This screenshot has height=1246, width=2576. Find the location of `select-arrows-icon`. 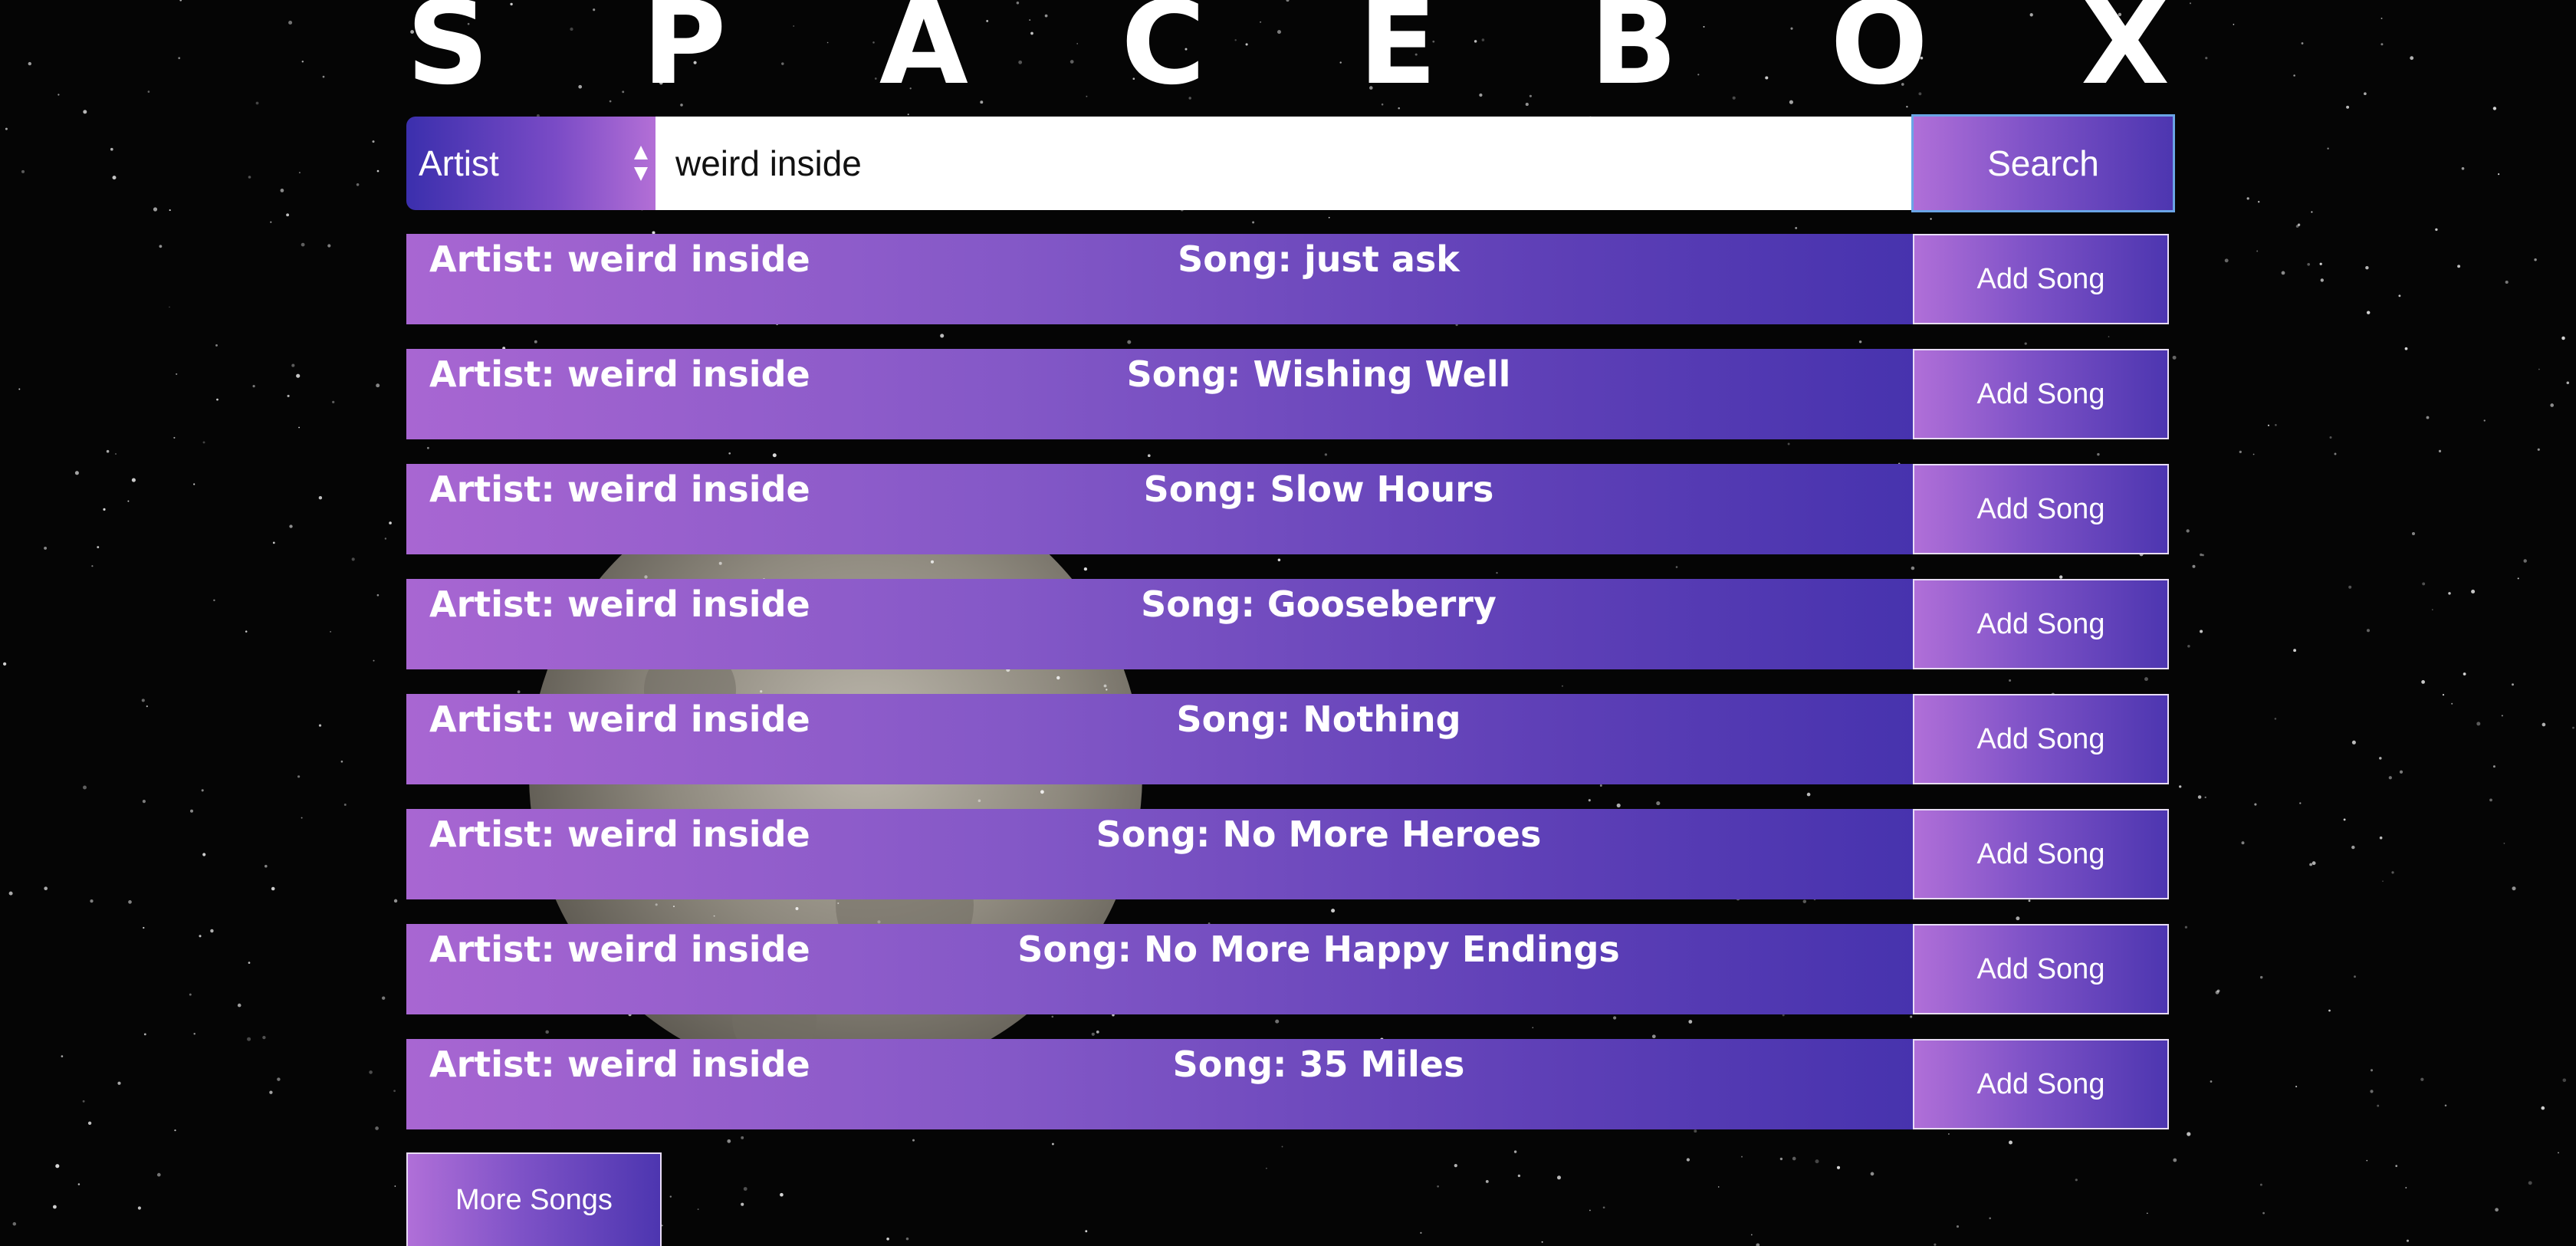

select-arrows-icon is located at coordinates (641, 163).